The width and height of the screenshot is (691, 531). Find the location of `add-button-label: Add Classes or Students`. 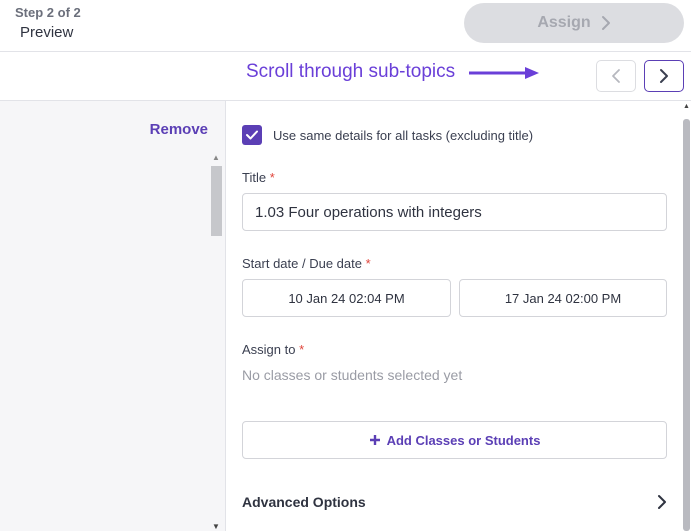

add-button-label: Add Classes or Students is located at coordinates (463, 440).